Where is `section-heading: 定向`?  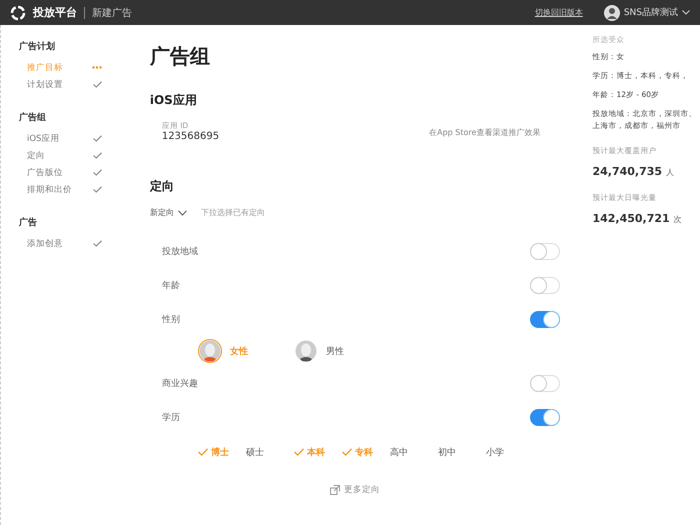
section-heading: 定向 is located at coordinates (162, 186).